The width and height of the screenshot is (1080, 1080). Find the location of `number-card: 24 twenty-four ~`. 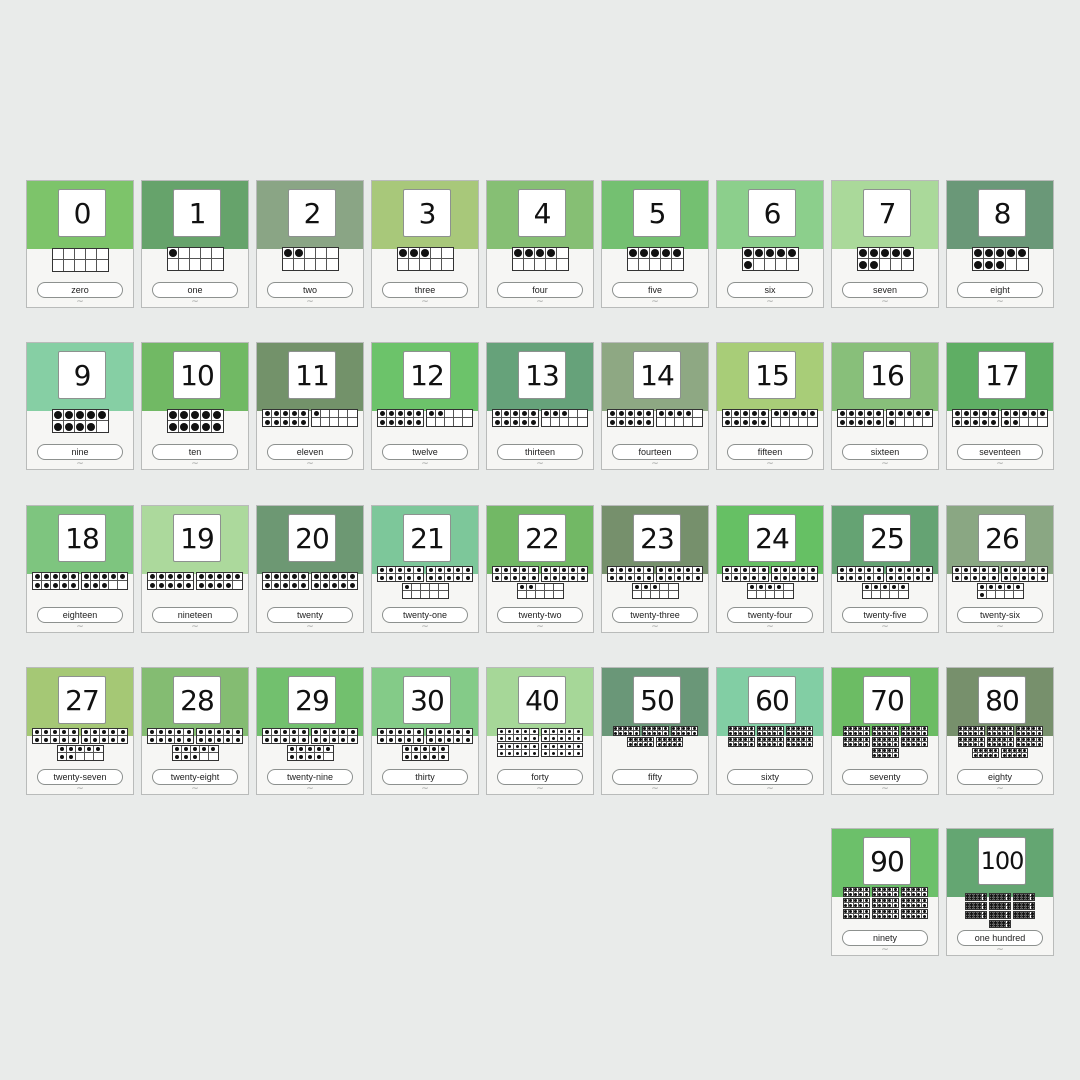

number-card: 24 twenty-four ~ is located at coordinates (770, 569).